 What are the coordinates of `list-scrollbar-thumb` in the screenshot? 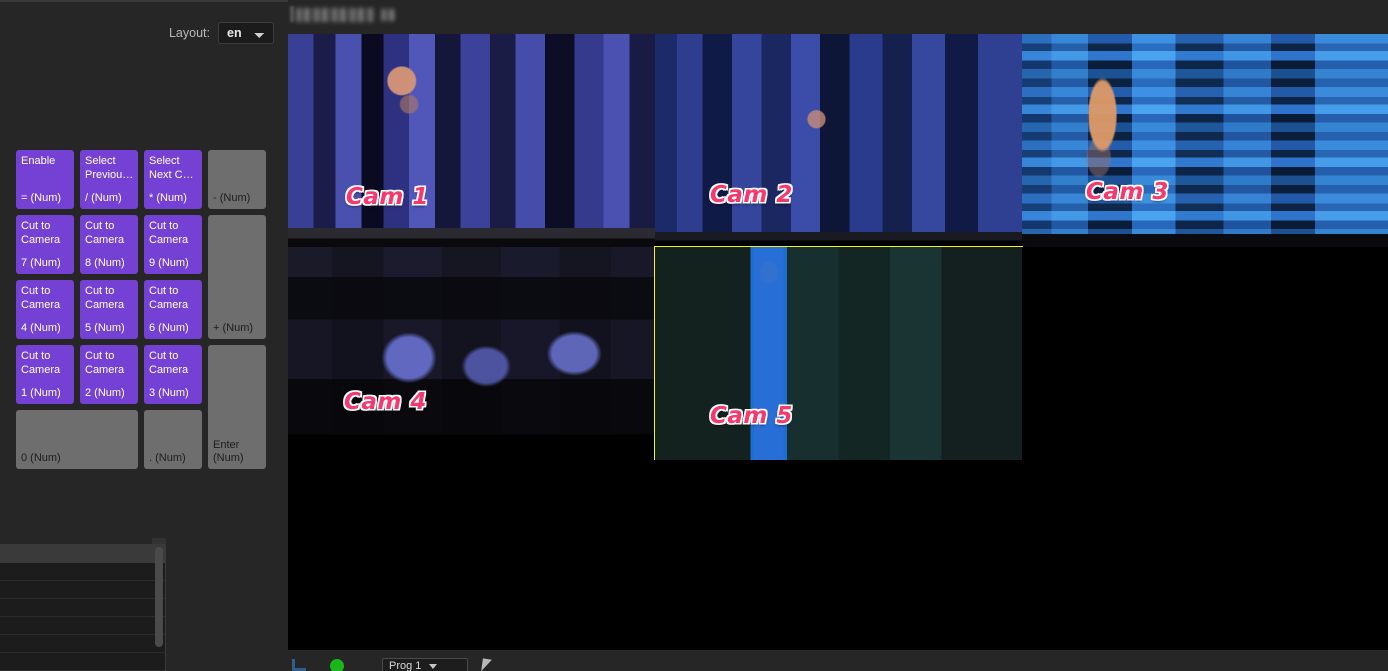 It's located at (159, 597).